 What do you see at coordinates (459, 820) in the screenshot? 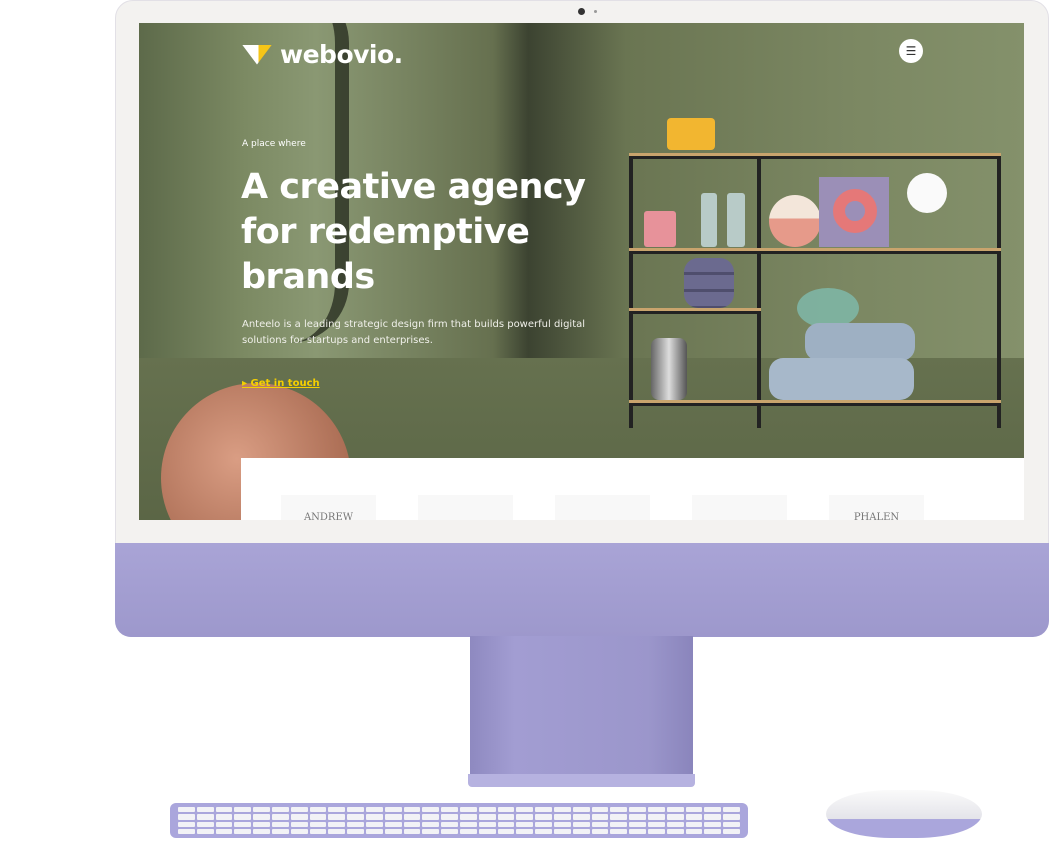
I see `keyboard` at bounding box center [459, 820].